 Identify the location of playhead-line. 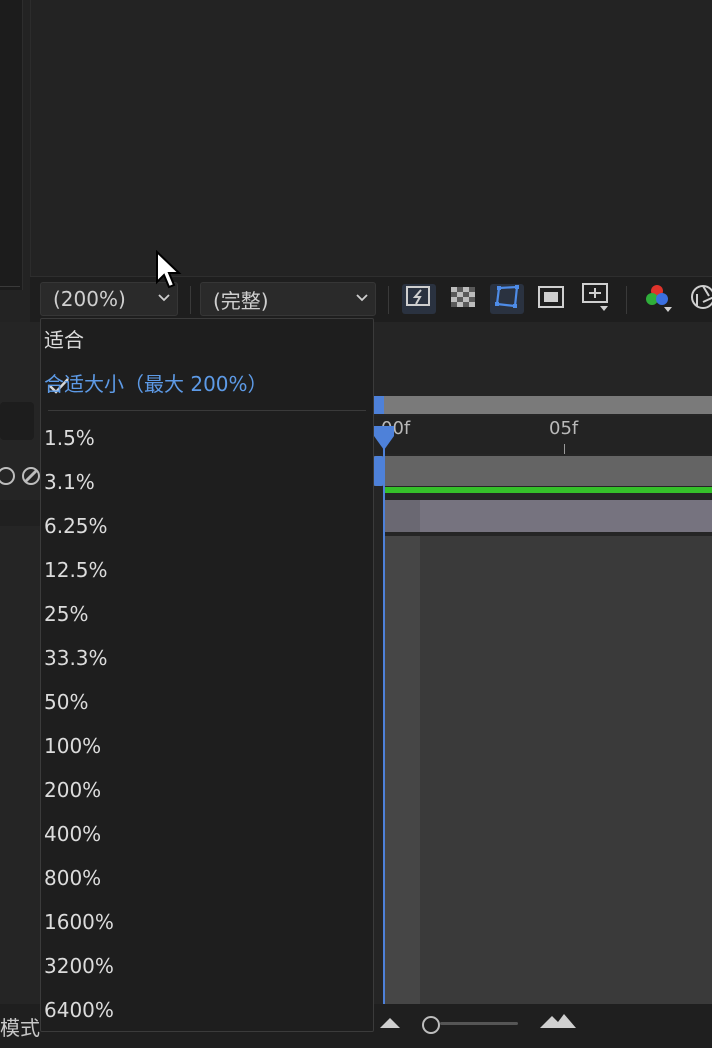
(384, 718).